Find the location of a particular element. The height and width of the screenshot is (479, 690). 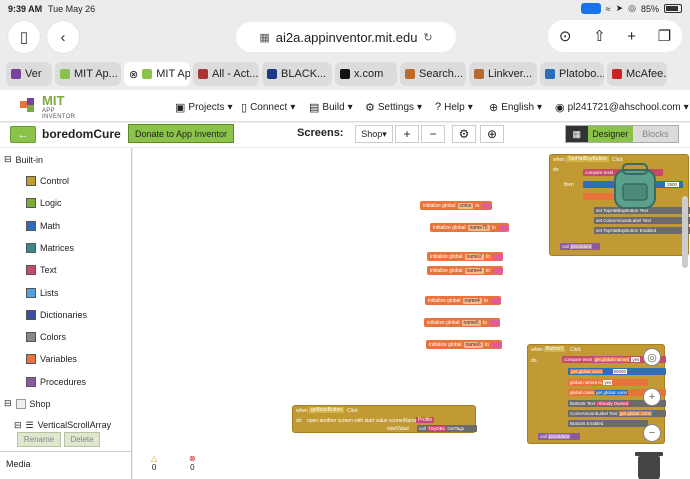

global-variable-block: initialize global name75 to is located at coordinates (469, 227).